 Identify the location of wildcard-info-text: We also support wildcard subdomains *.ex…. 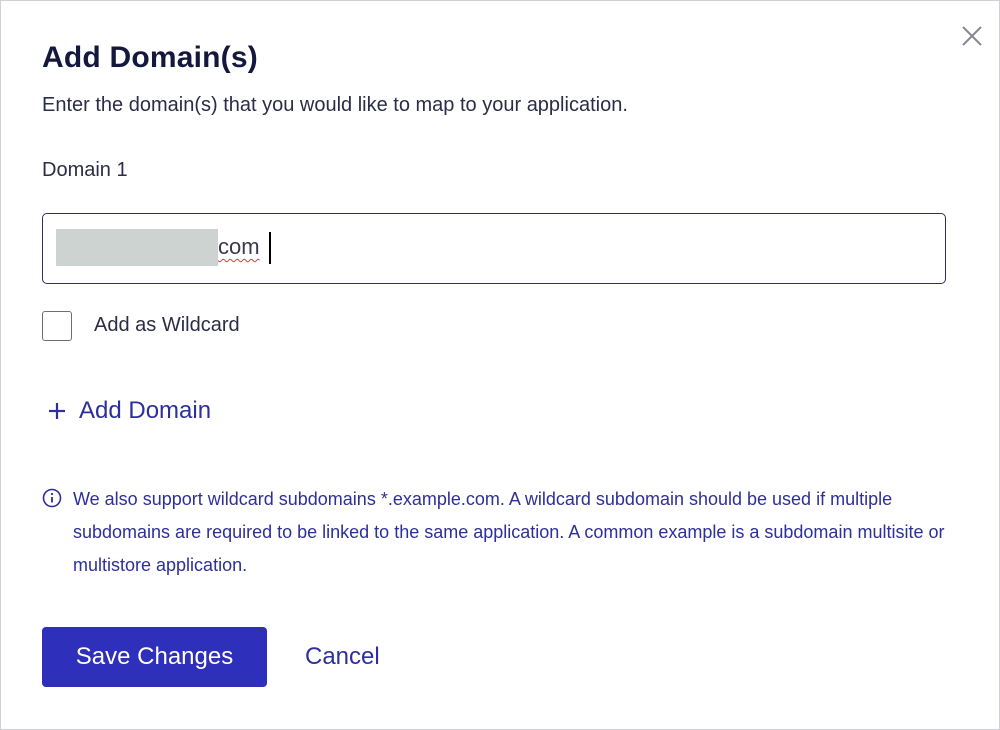
(509, 532).